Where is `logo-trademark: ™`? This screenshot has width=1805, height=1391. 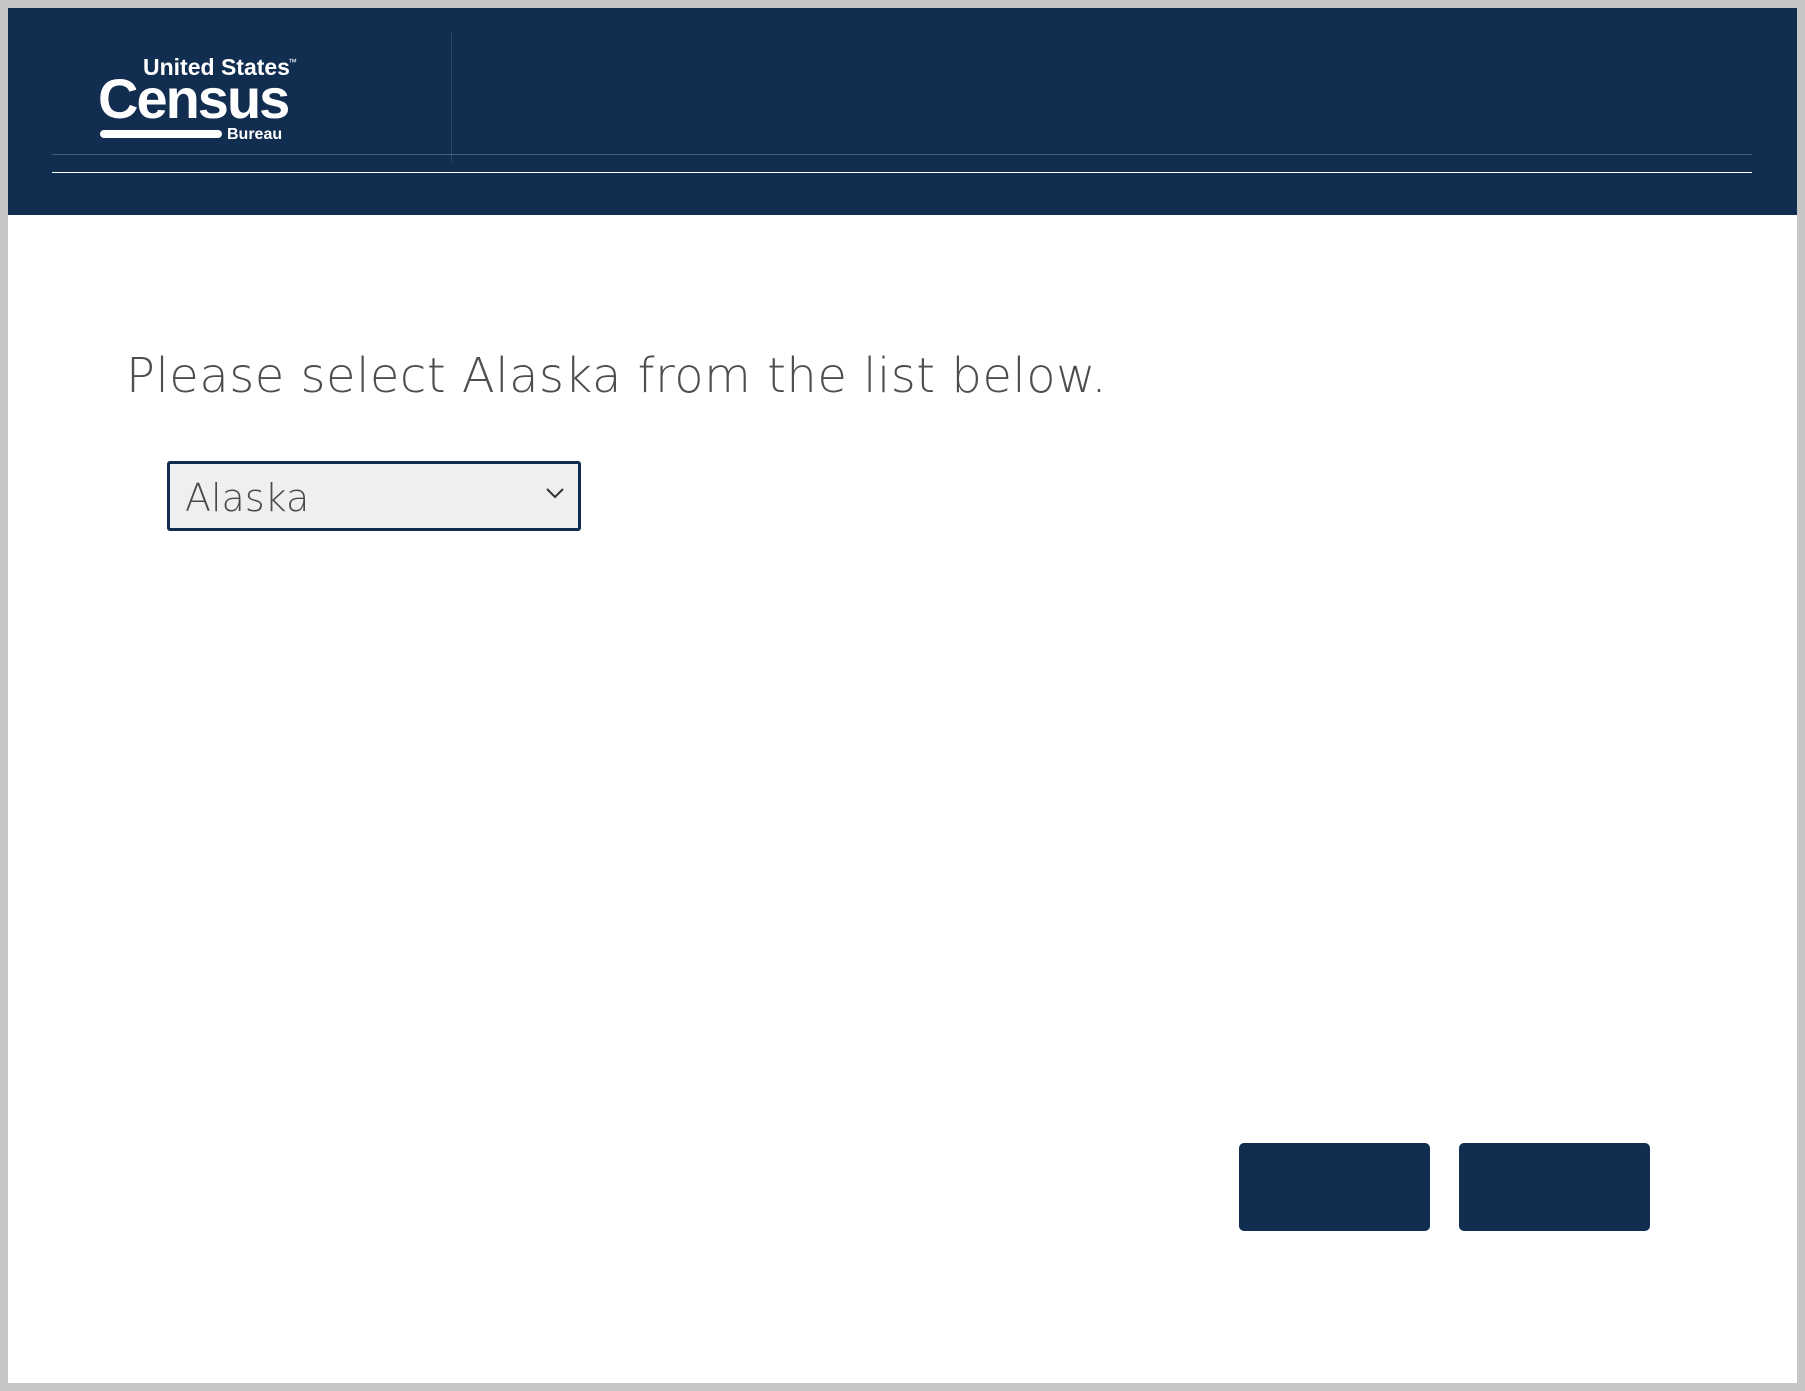 logo-trademark: ™ is located at coordinates (292, 62).